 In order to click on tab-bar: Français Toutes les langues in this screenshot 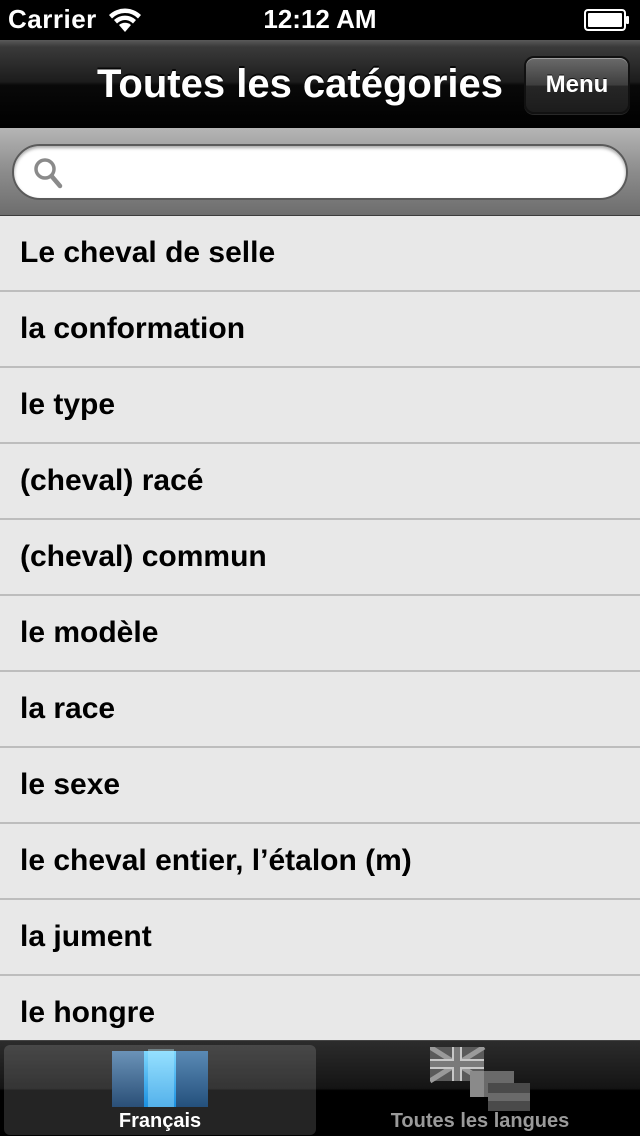, I will do `click(320, 1088)`.